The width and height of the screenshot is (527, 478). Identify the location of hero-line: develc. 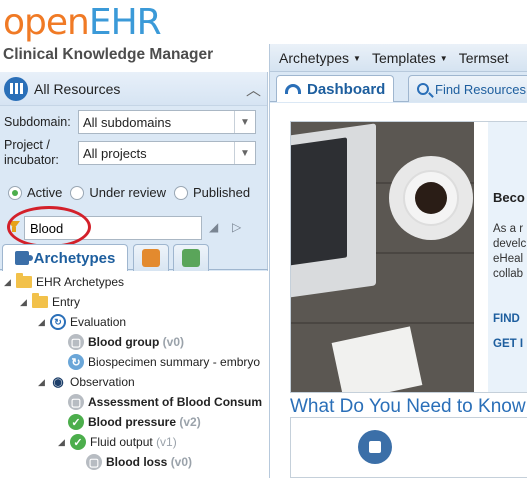
(510, 244).